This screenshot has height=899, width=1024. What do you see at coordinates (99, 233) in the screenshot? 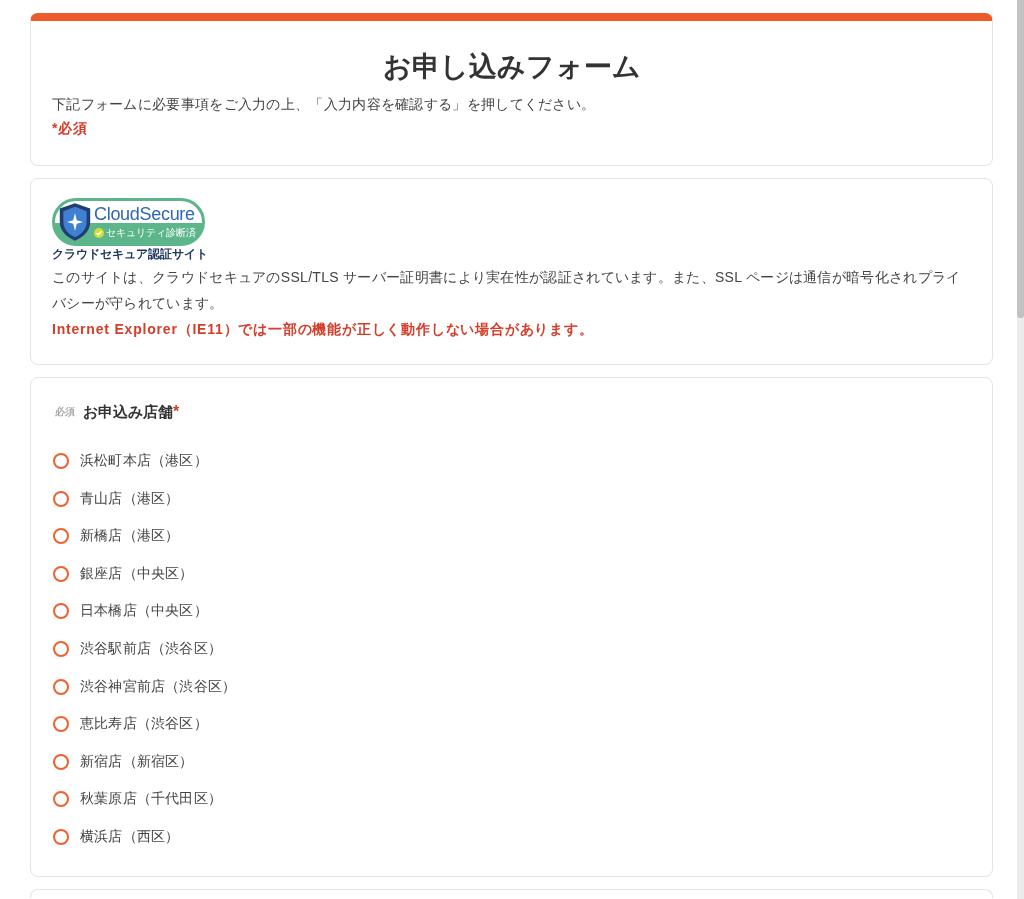
I see `check-icon` at bounding box center [99, 233].